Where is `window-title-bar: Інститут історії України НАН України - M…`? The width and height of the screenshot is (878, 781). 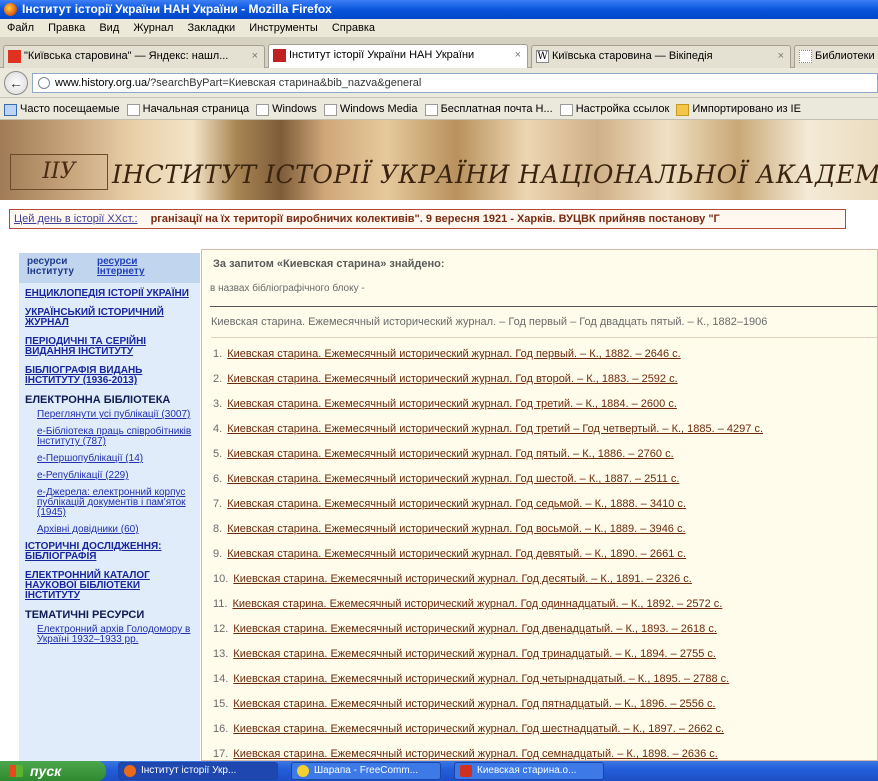
window-title-bar: Інститут історії України НАН України - M… is located at coordinates (439, 9).